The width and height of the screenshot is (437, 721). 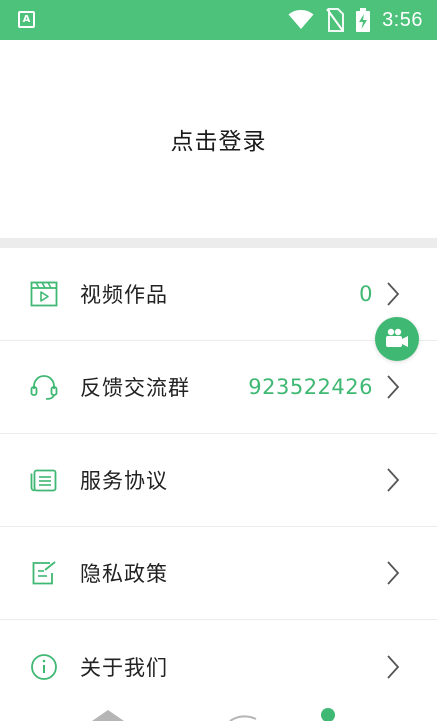 What do you see at coordinates (335, 20) in the screenshot?
I see `no-sim-icon` at bounding box center [335, 20].